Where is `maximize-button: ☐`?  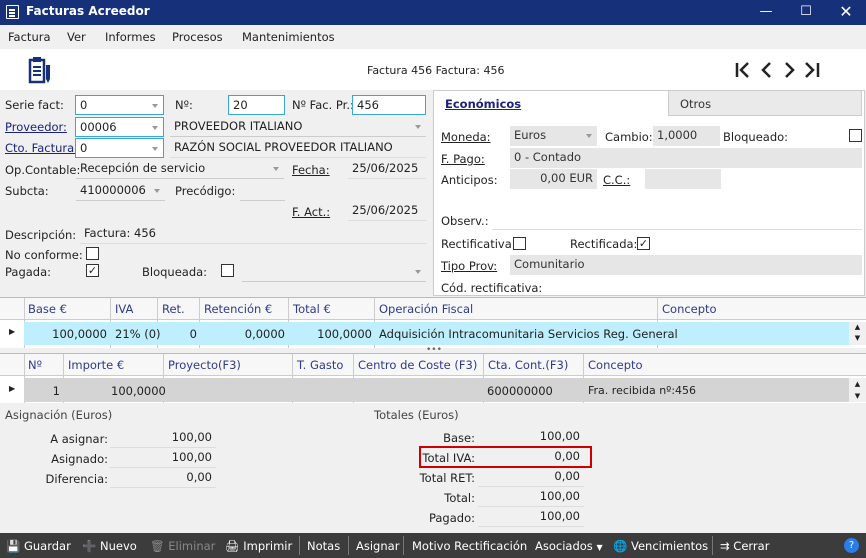
maximize-button: ☐ is located at coordinates (806, 12).